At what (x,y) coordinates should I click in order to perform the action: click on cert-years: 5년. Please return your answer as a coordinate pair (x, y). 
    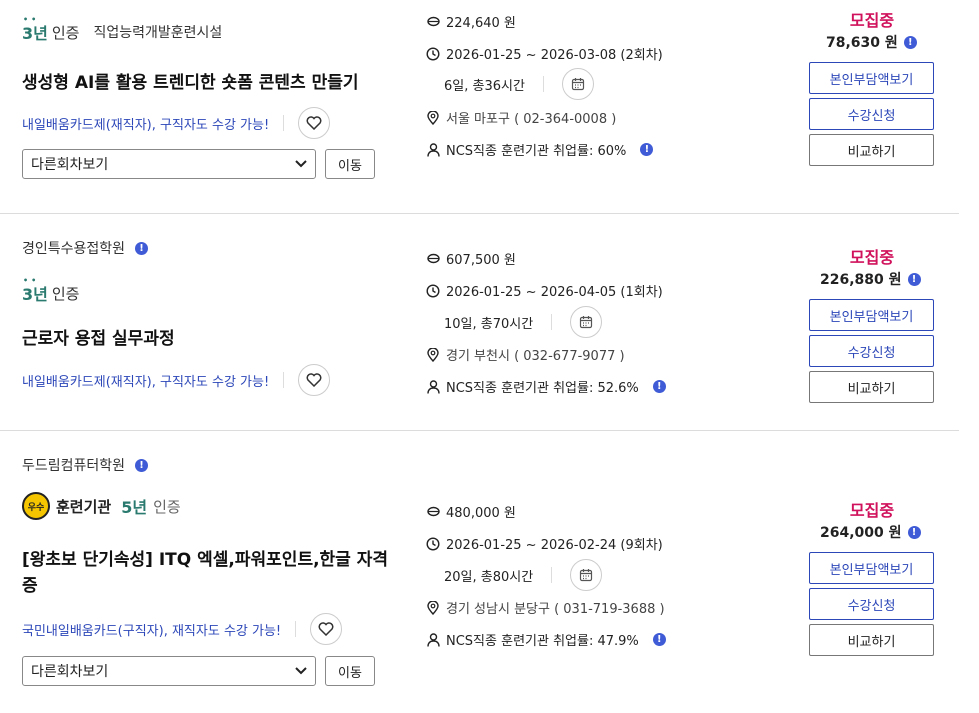
    Looking at the image, I should click on (134, 507).